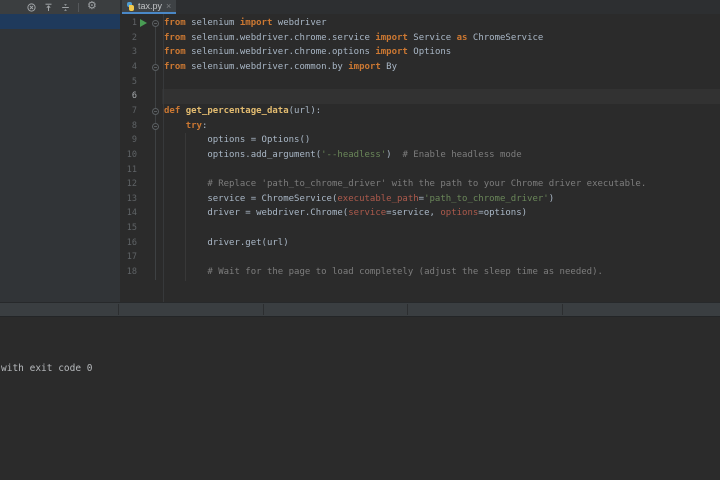 The height and width of the screenshot is (480, 720). What do you see at coordinates (131, 213) in the screenshot?
I see `line-number: 14` at bounding box center [131, 213].